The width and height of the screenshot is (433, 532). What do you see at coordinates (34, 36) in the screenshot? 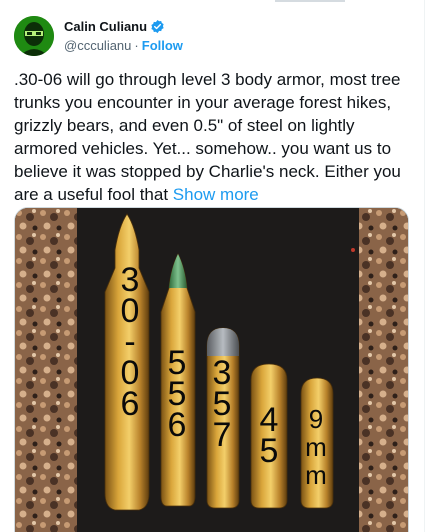
I see `avatar` at bounding box center [34, 36].